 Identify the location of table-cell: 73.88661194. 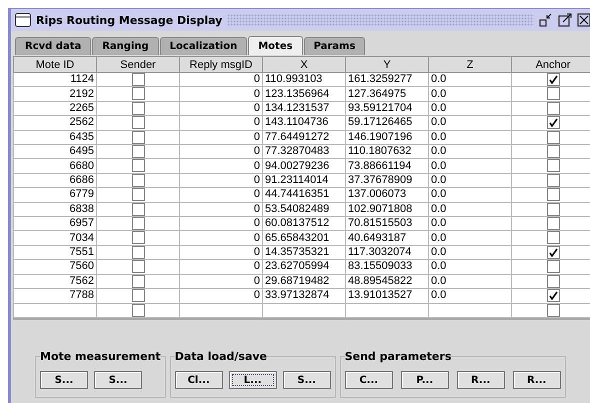
(380, 166).